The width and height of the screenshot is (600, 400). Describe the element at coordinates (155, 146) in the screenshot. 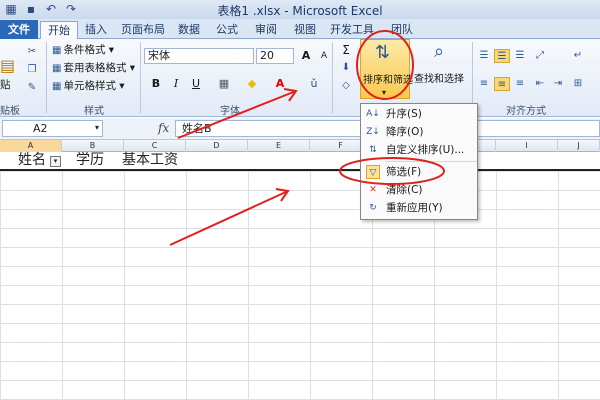

I see `column-header-c: C` at that location.